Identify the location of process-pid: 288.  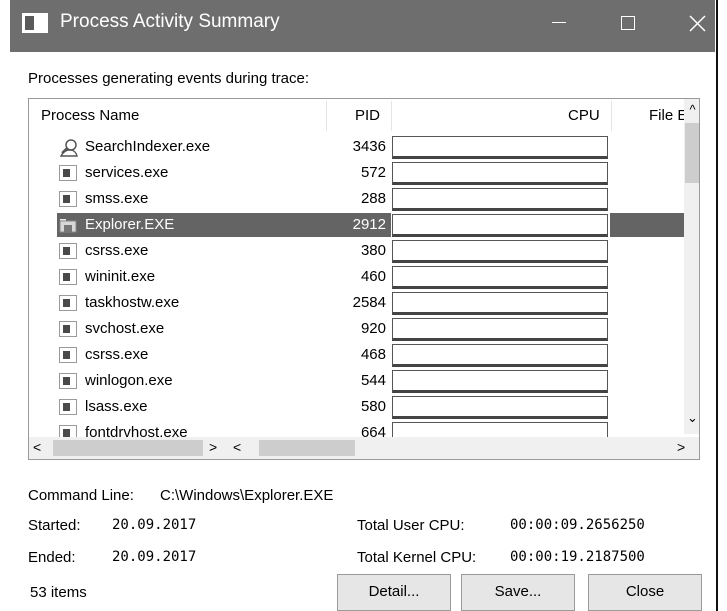
(373, 198).